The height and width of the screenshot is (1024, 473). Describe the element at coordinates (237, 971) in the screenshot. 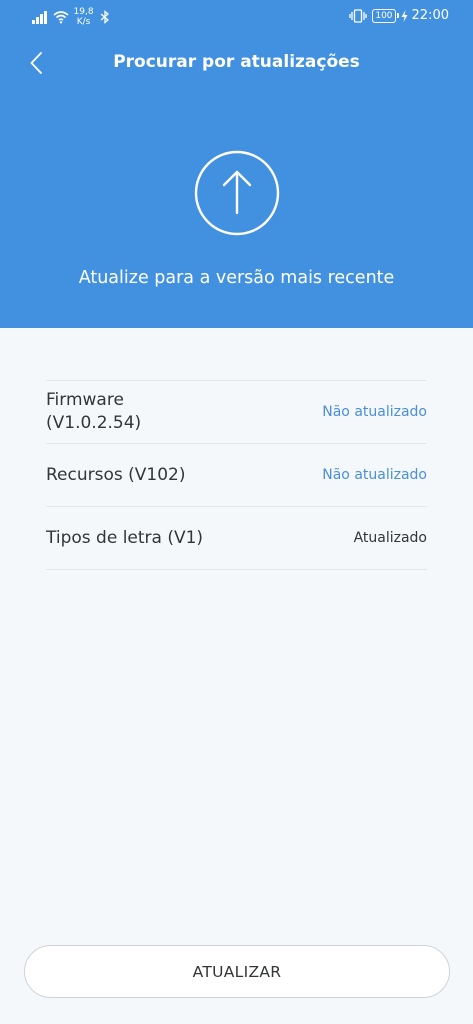

I see `update-button: ATUALIZAR` at that location.